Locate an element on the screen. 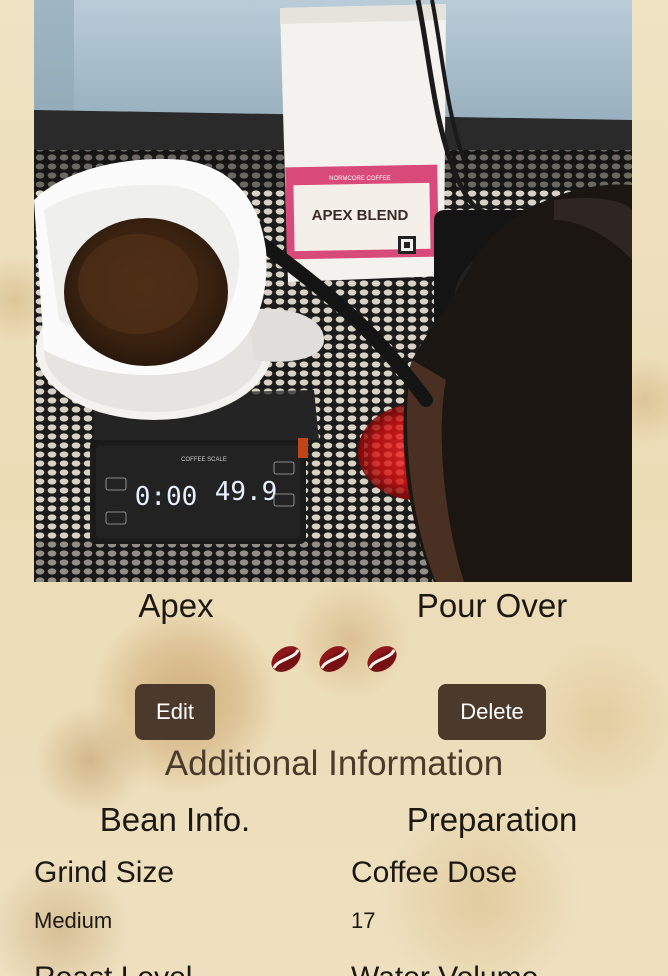  rating is located at coordinates (334, 660).